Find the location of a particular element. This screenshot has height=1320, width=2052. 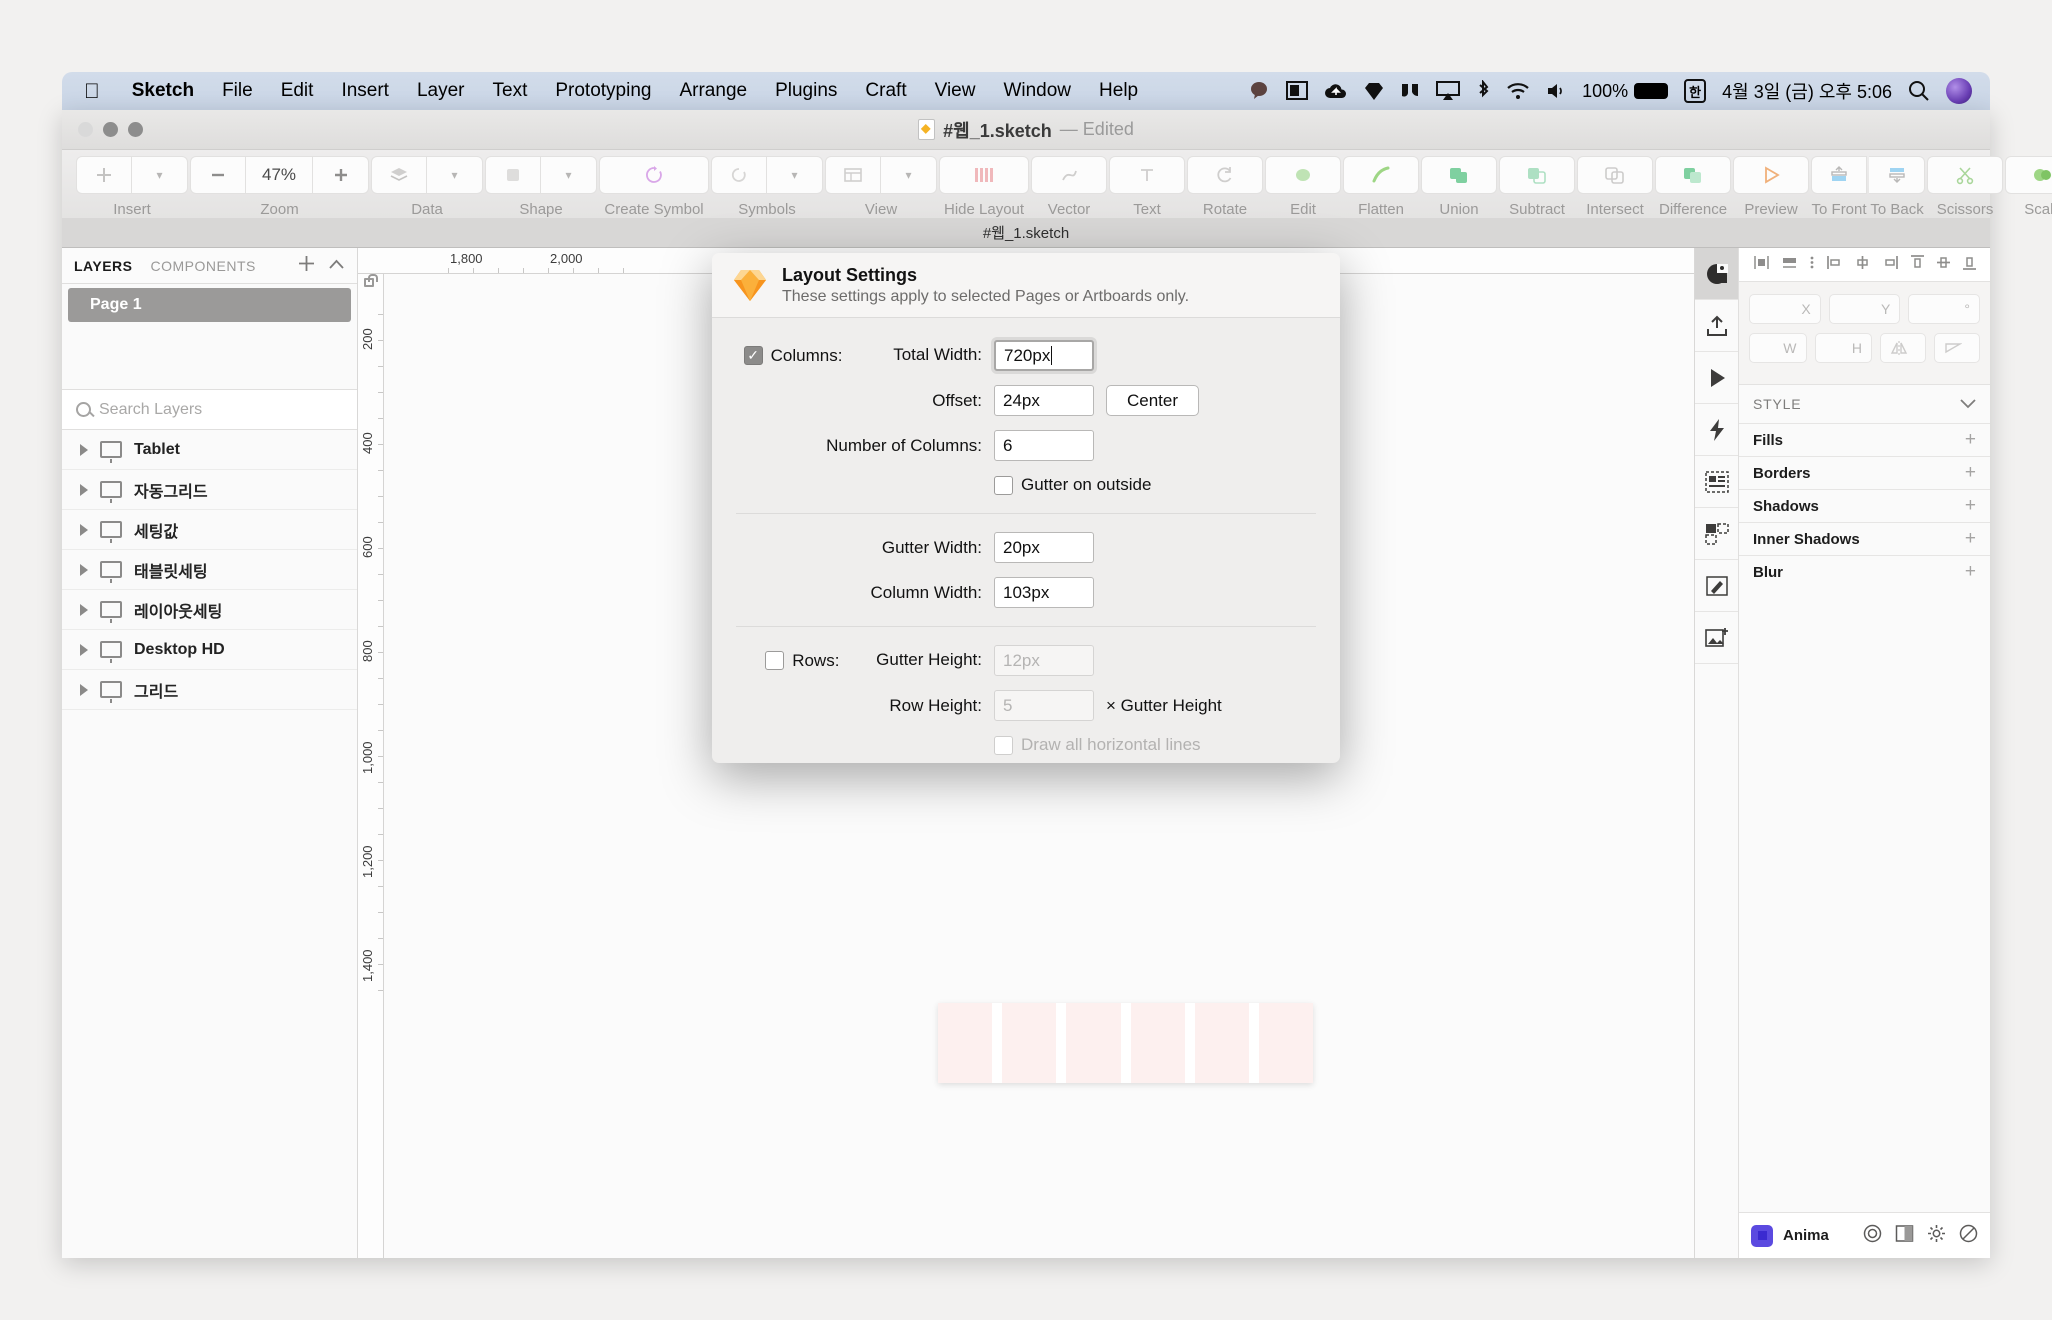

x-field: X is located at coordinates (1785, 309).